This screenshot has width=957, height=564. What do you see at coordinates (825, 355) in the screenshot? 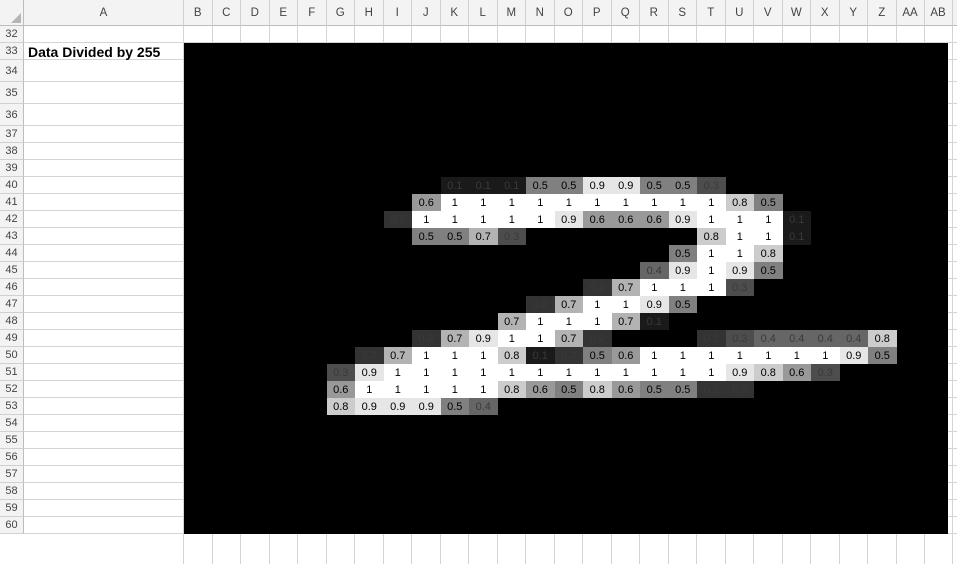
I see `pixel-cell-X50: 1` at bounding box center [825, 355].